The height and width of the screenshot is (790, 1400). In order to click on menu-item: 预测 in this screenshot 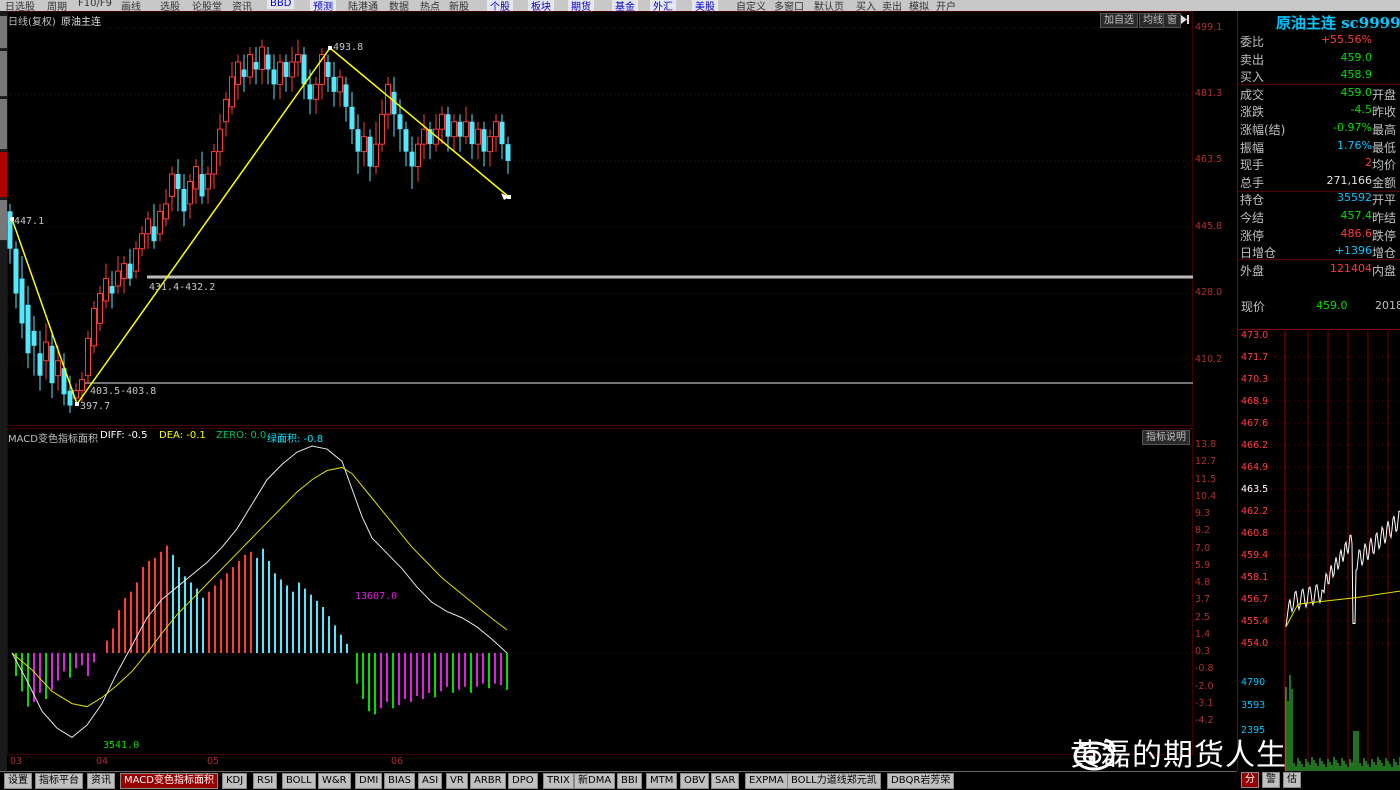, I will do `click(323, 5)`.